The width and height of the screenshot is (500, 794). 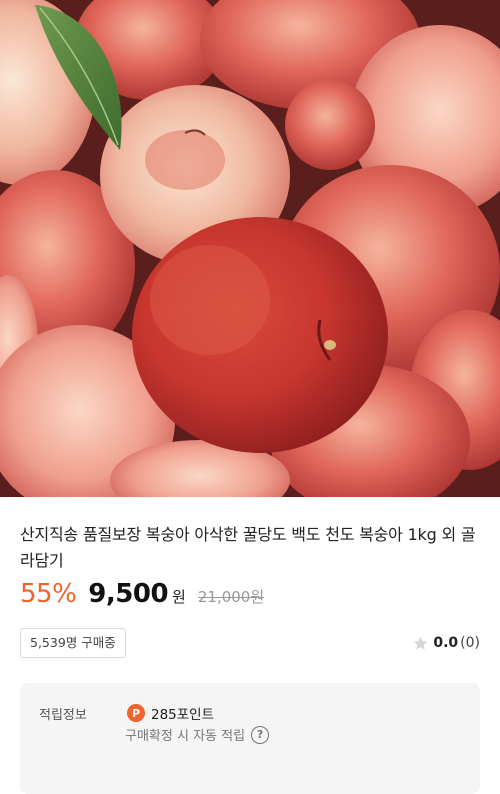 What do you see at coordinates (470, 643) in the screenshot?
I see `review-count: (0)` at bounding box center [470, 643].